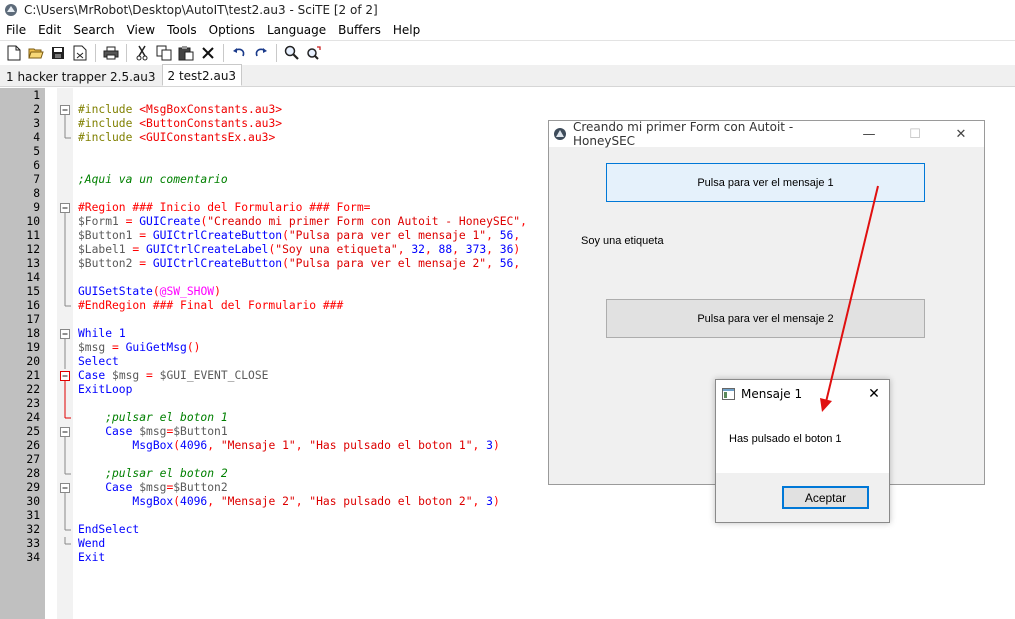  I want to click on code-line: 32 EndSelect, so click(507, 530).